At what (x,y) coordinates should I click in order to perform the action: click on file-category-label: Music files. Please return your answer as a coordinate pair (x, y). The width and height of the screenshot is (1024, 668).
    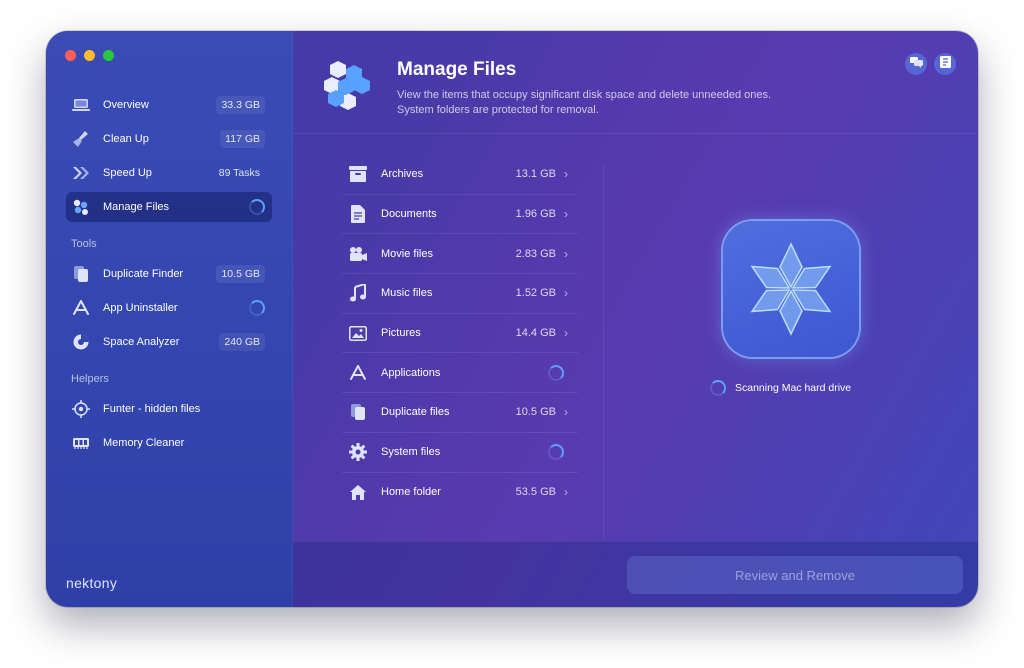
    Looking at the image, I should click on (407, 293).